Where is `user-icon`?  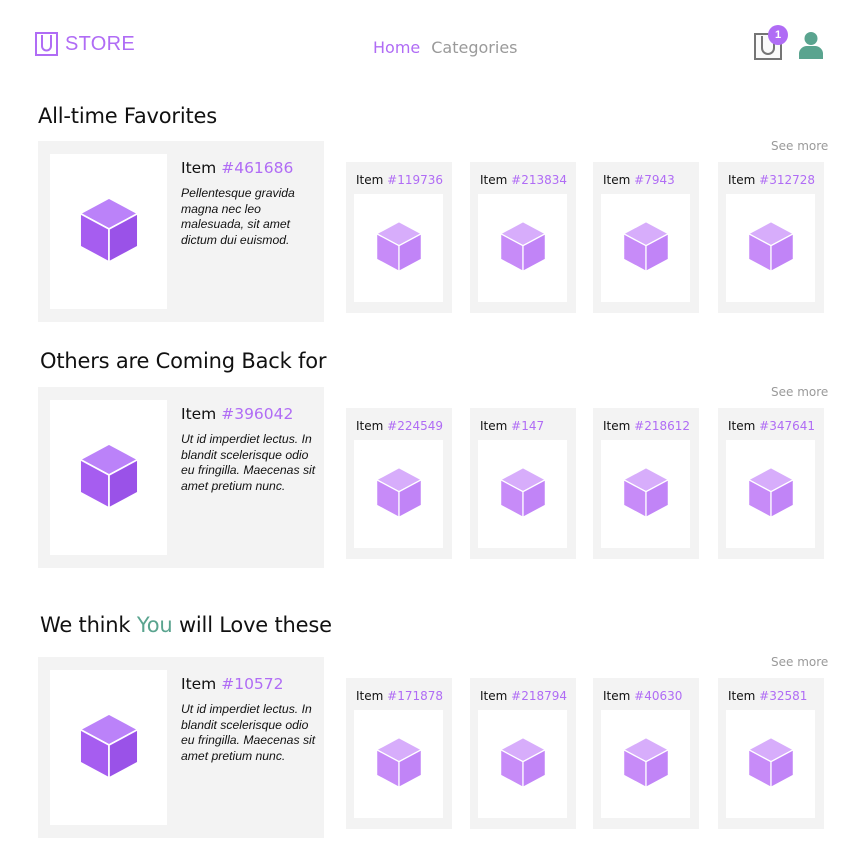 user-icon is located at coordinates (811, 45).